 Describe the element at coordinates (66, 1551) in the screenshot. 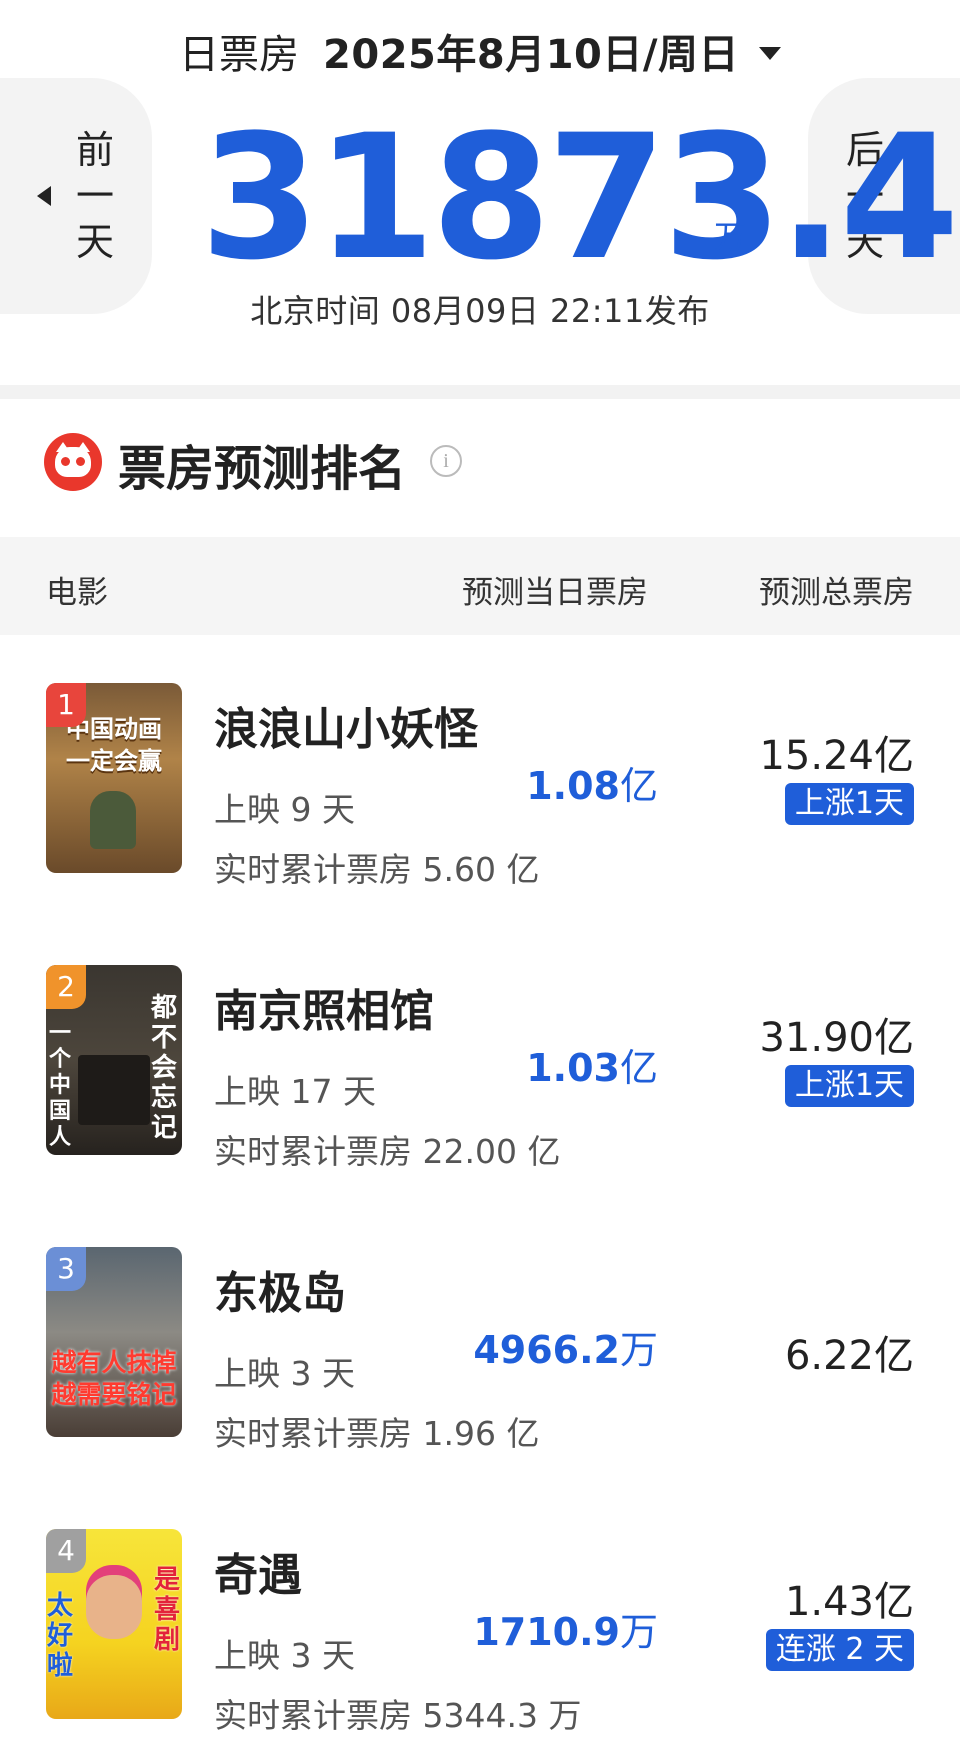

I see `rank-badge: 4` at that location.